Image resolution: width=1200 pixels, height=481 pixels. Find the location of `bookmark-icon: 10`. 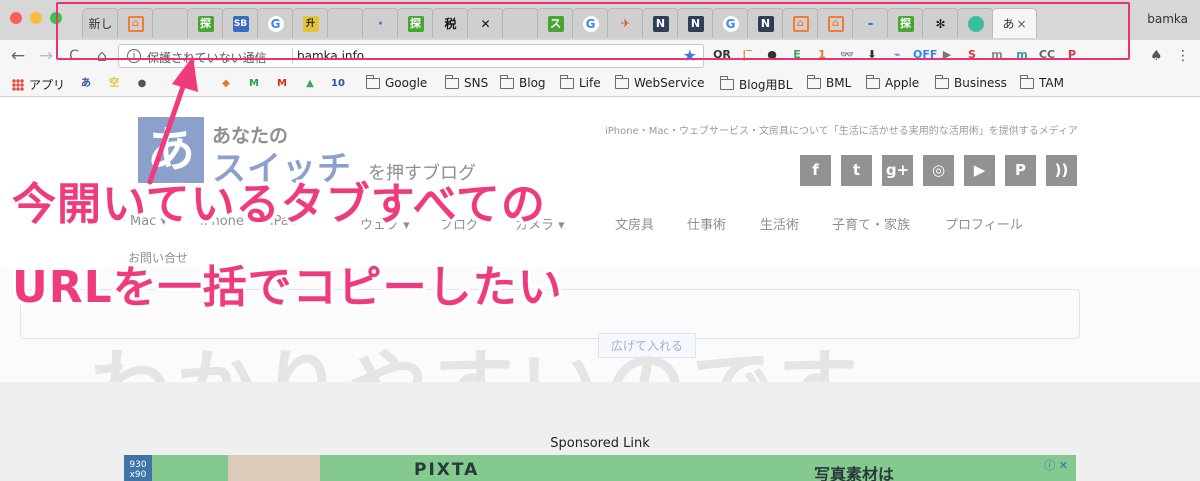

bookmark-icon: 10 is located at coordinates (340, 84).